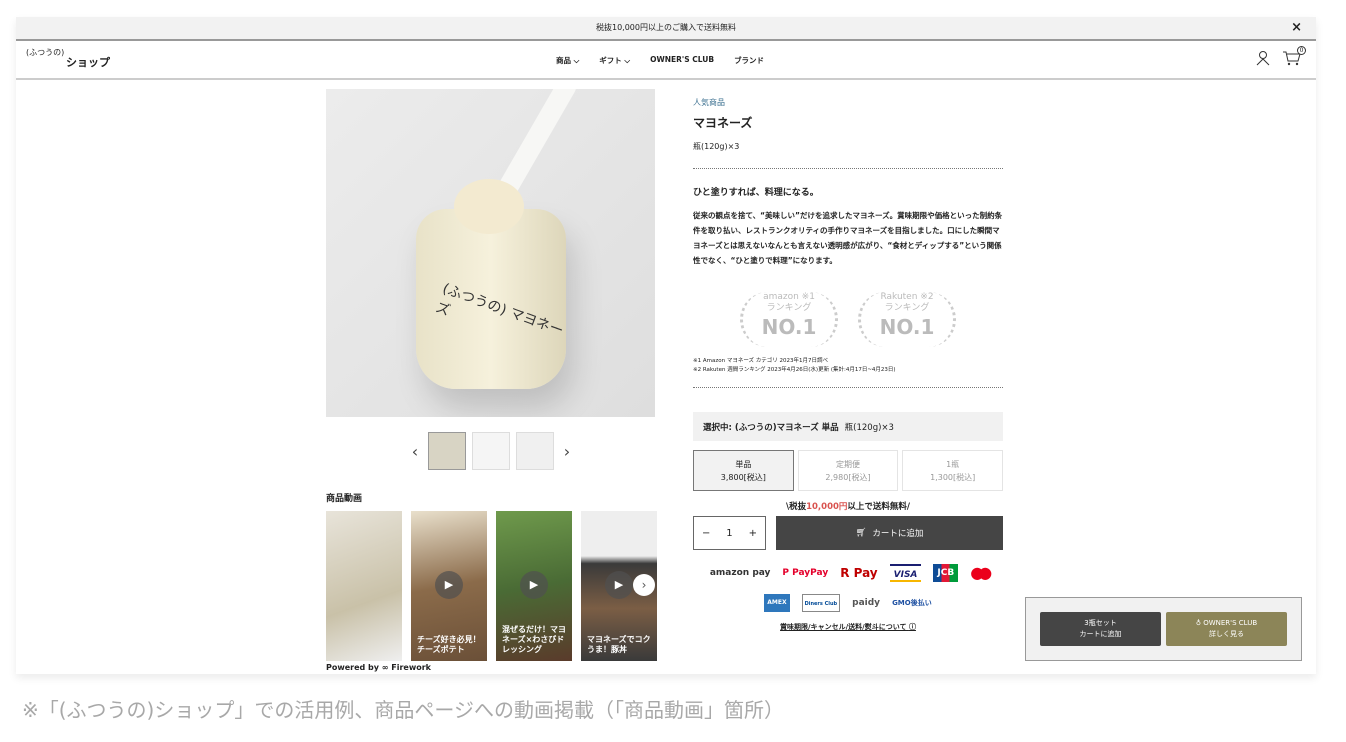 This screenshot has height=742, width=1346. Describe the element at coordinates (848, 477) in the screenshot. I see `option-price: 2,980[税込]` at that location.